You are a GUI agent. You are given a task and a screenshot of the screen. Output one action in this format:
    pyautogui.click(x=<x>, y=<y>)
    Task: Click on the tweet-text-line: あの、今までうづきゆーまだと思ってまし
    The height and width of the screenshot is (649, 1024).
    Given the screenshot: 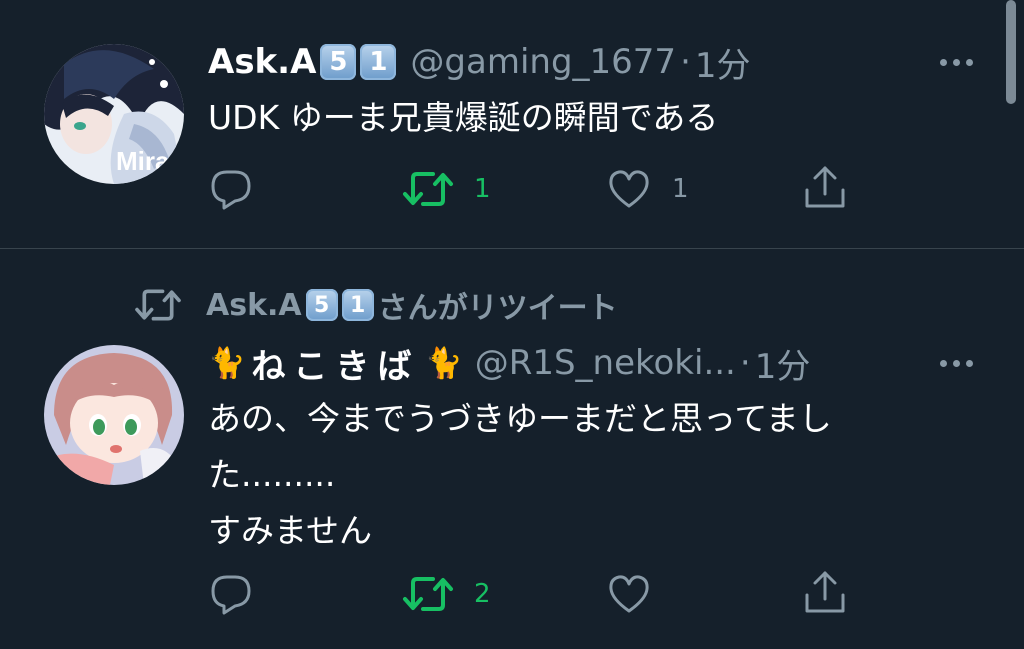 What is the action you would take?
    pyautogui.click(x=520, y=418)
    